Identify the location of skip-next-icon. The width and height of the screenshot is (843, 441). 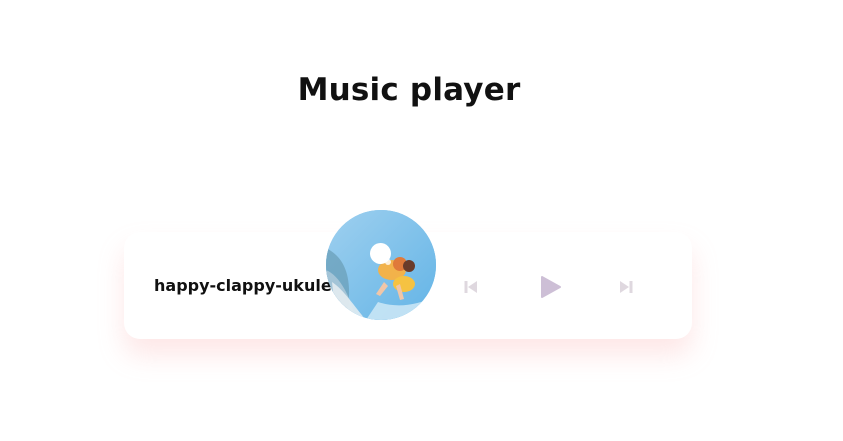
(626, 287).